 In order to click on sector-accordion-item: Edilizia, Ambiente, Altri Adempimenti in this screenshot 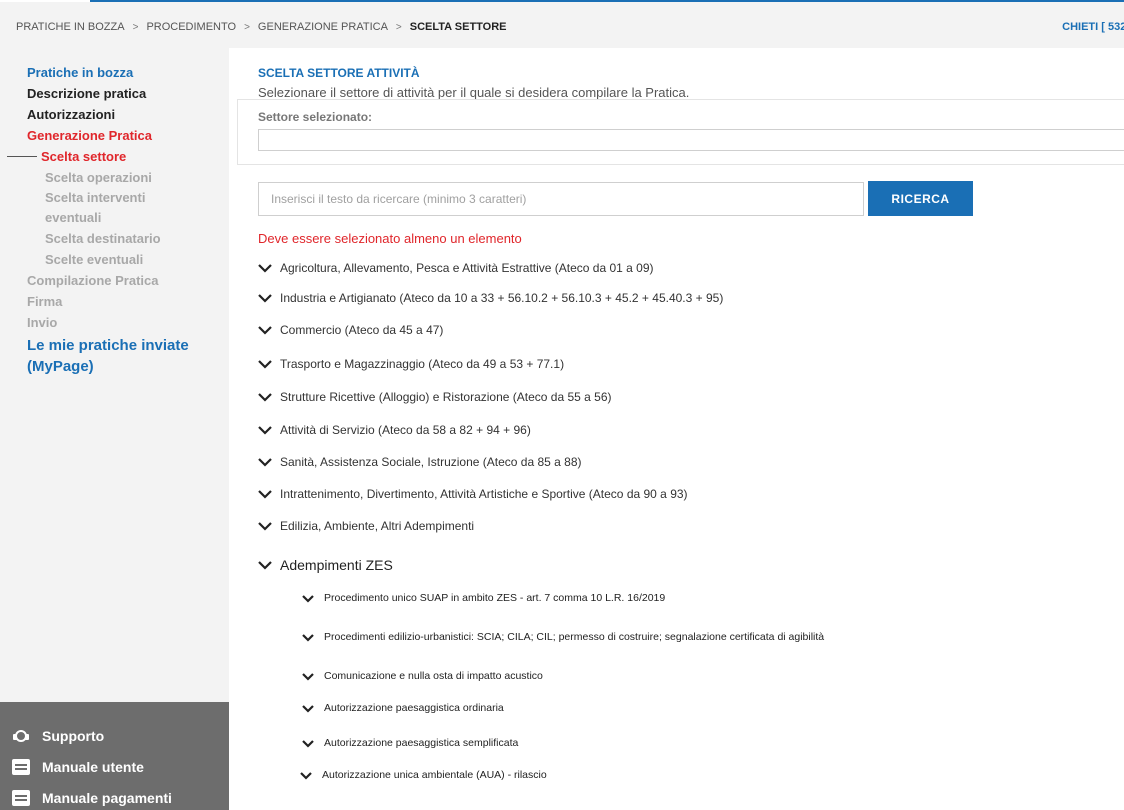, I will do `click(366, 526)`.